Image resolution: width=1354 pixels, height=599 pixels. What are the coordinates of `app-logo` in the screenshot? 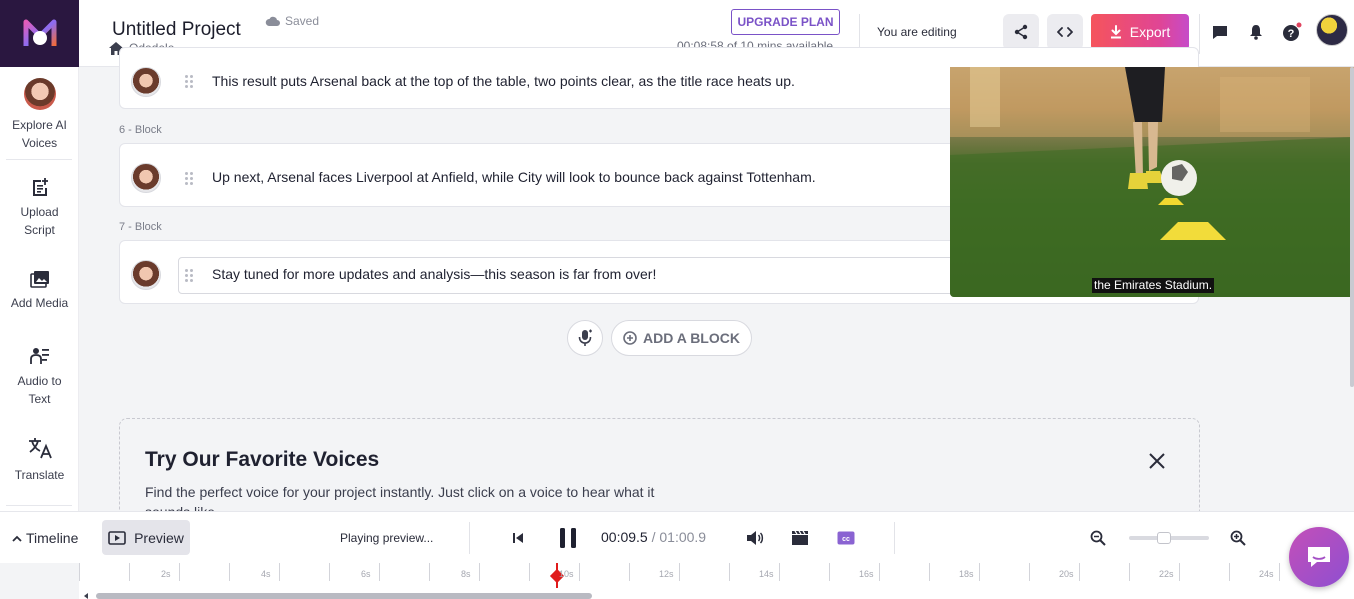 It's located at (39, 33).